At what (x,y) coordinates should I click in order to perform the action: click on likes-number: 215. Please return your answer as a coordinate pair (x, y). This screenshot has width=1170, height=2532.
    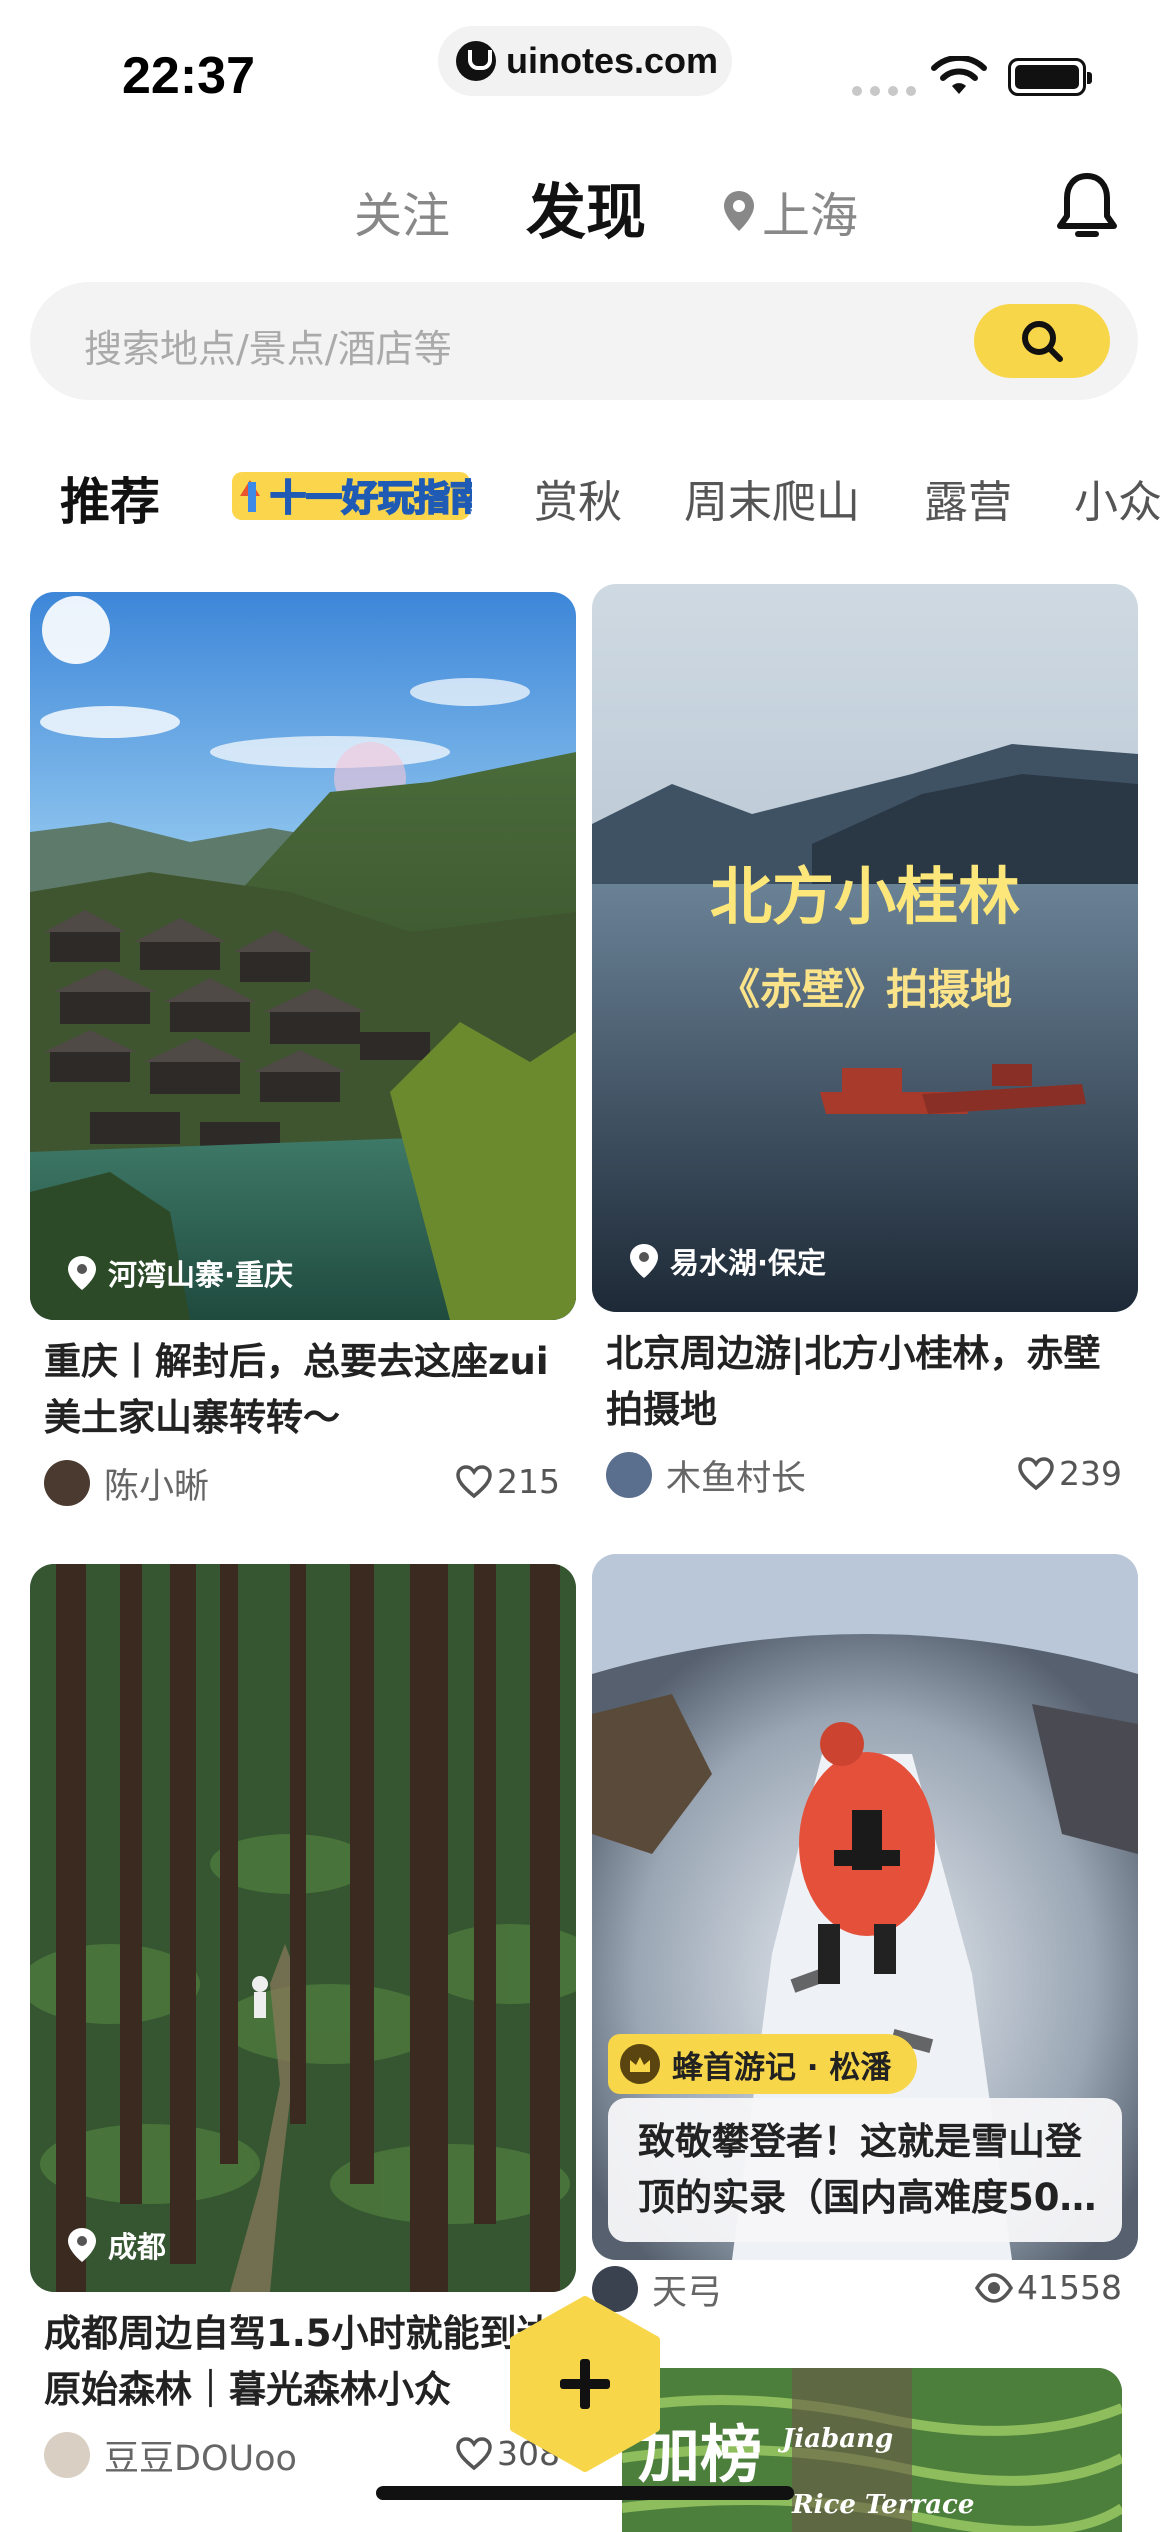
    Looking at the image, I should click on (528, 1481).